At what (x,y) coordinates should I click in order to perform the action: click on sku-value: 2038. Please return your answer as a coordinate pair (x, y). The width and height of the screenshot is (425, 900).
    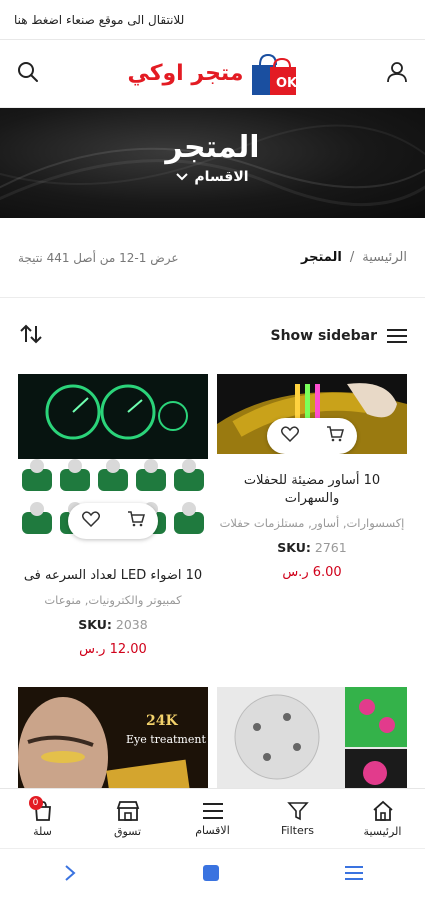
    Looking at the image, I should click on (131, 624).